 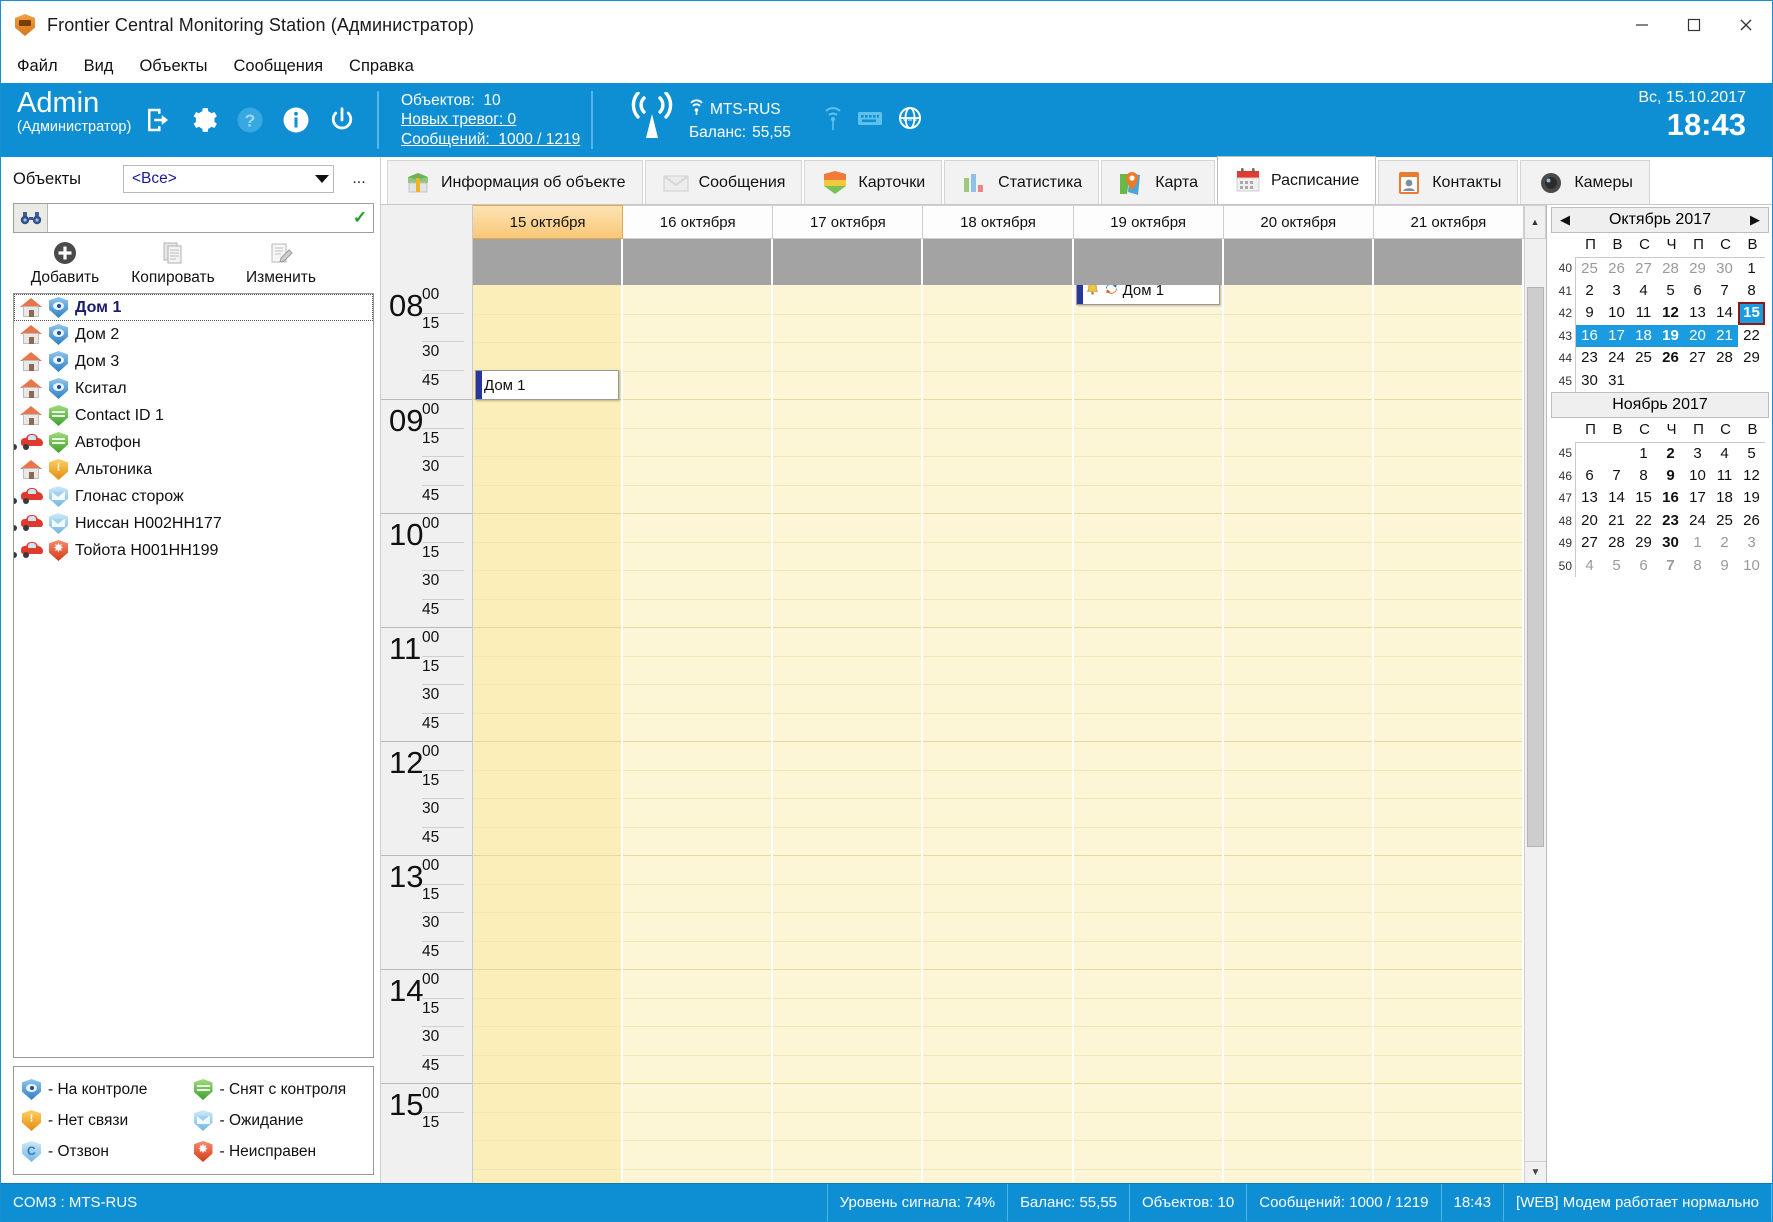 What do you see at coordinates (1724, 498) in the screenshot?
I see `calendar-day: 18` at bounding box center [1724, 498].